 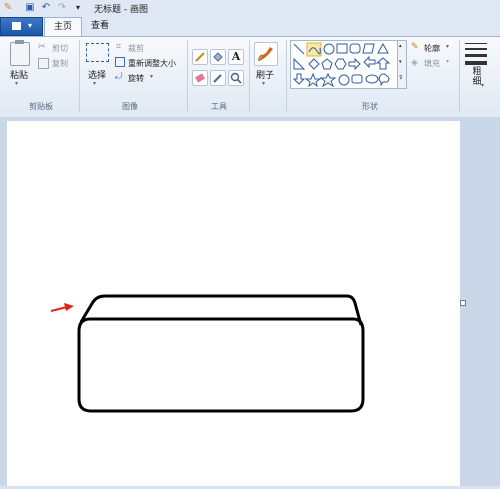 I want to click on qat-customize-icon: ▾, so click(x=78, y=7).